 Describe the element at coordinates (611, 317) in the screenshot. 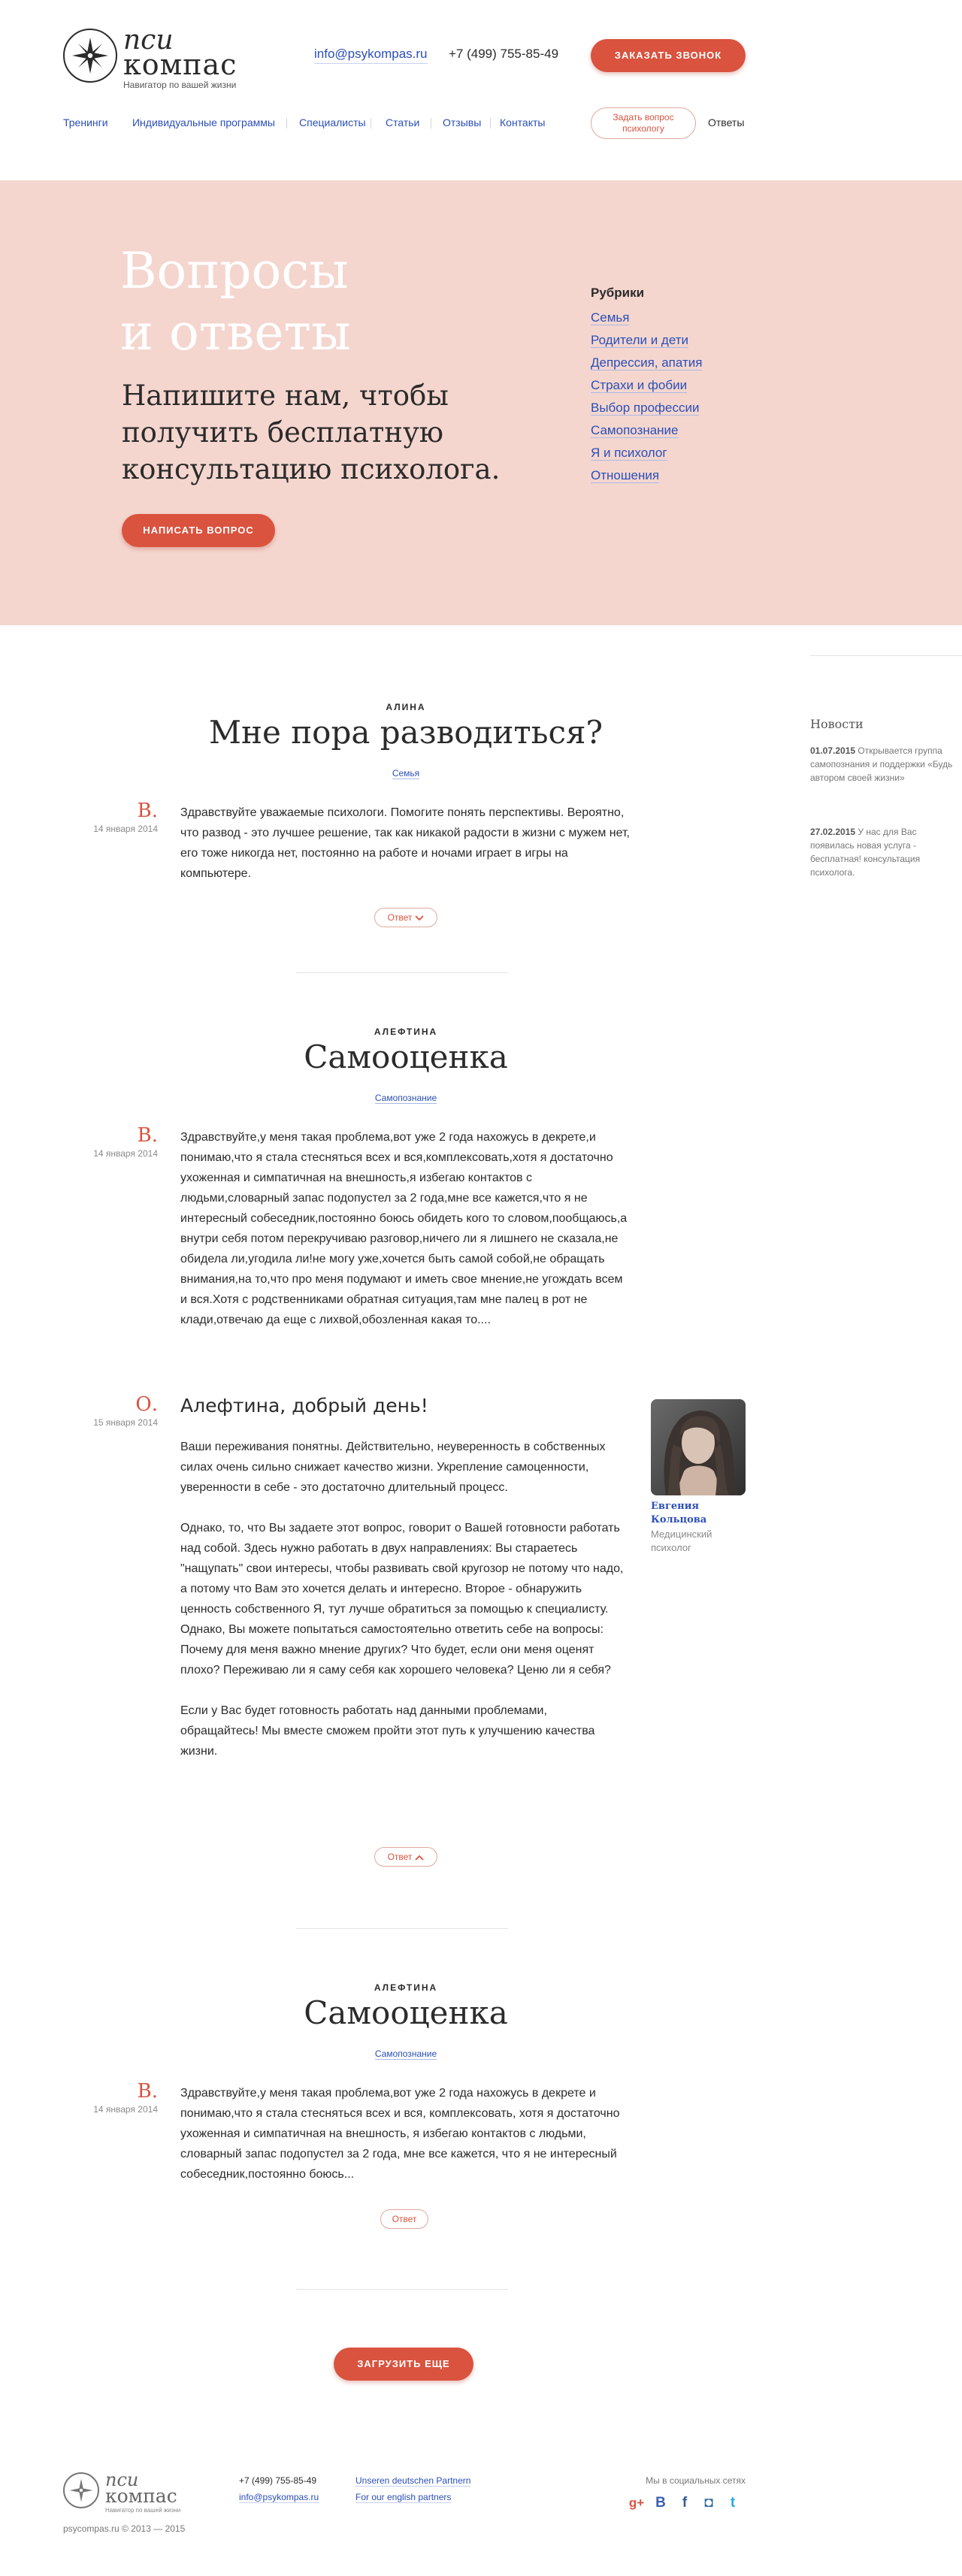

I see `rubric-label: Семья` at that location.